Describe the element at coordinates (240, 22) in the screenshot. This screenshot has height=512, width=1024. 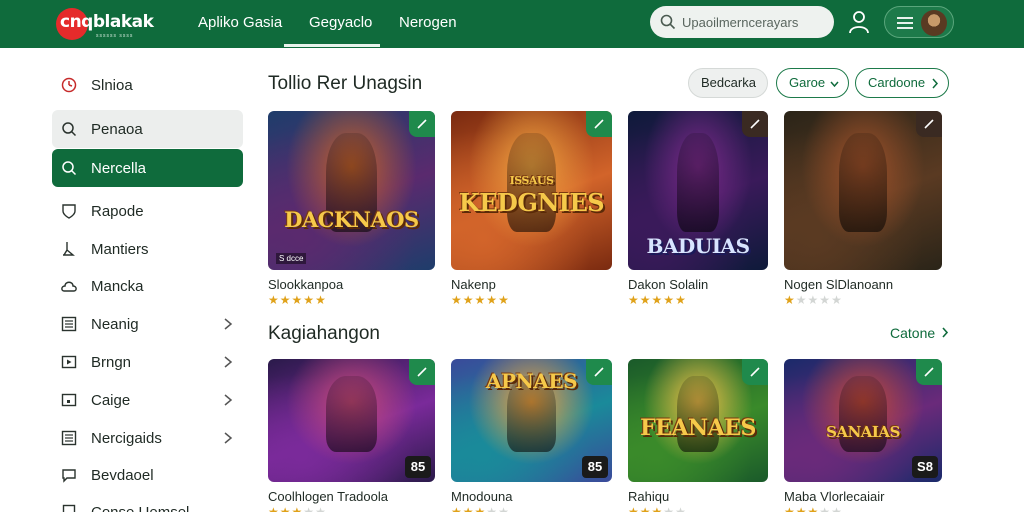
I see `nav-link-apps: Apliko Gasia` at that location.